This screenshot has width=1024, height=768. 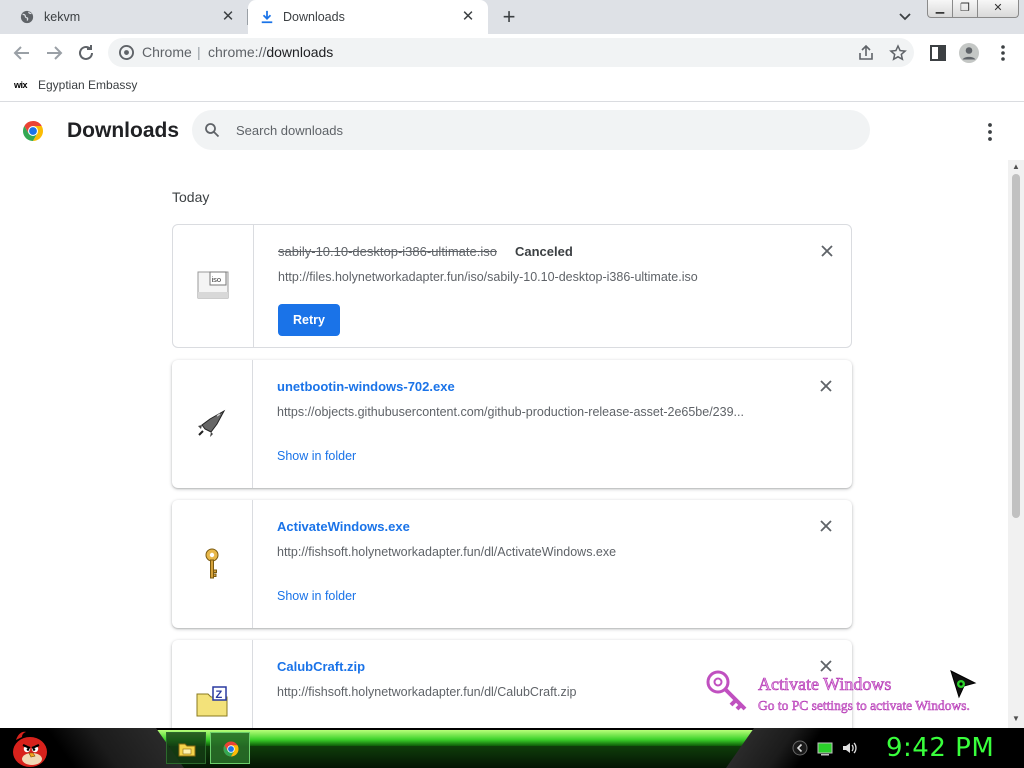 What do you see at coordinates (940, 9) in the screenshot?
I see `minimize-button: ▁` at bounding box center [940, 9].